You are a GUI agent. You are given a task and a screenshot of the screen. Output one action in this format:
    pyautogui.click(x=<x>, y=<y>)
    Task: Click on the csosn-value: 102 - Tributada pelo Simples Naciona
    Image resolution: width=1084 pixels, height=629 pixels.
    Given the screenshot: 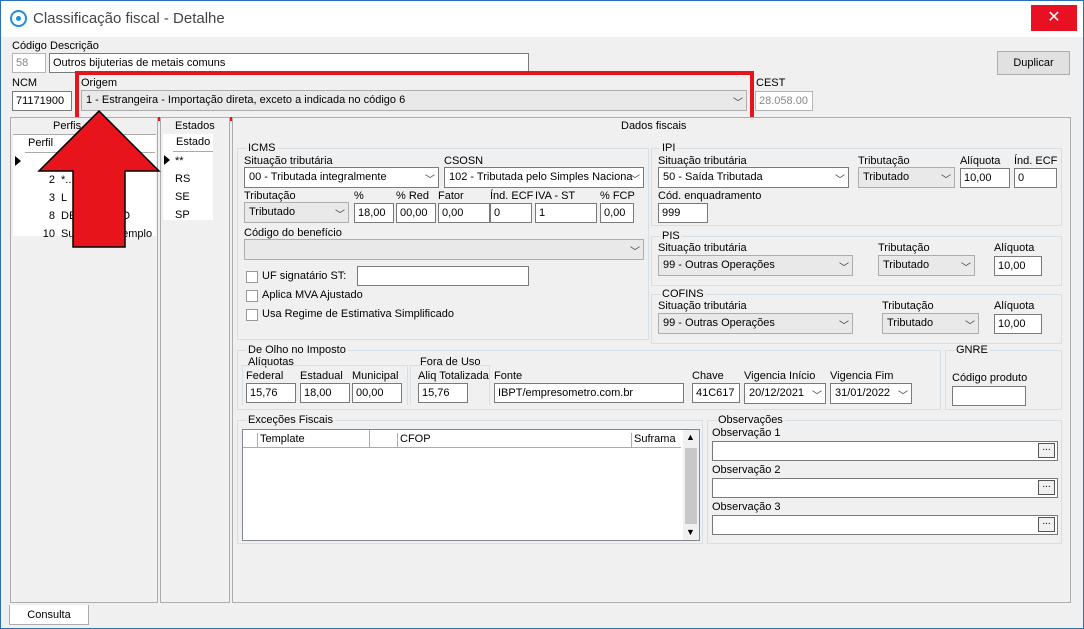 What is the action you would take?
    pyautogui.click(x=541, y=177)
    